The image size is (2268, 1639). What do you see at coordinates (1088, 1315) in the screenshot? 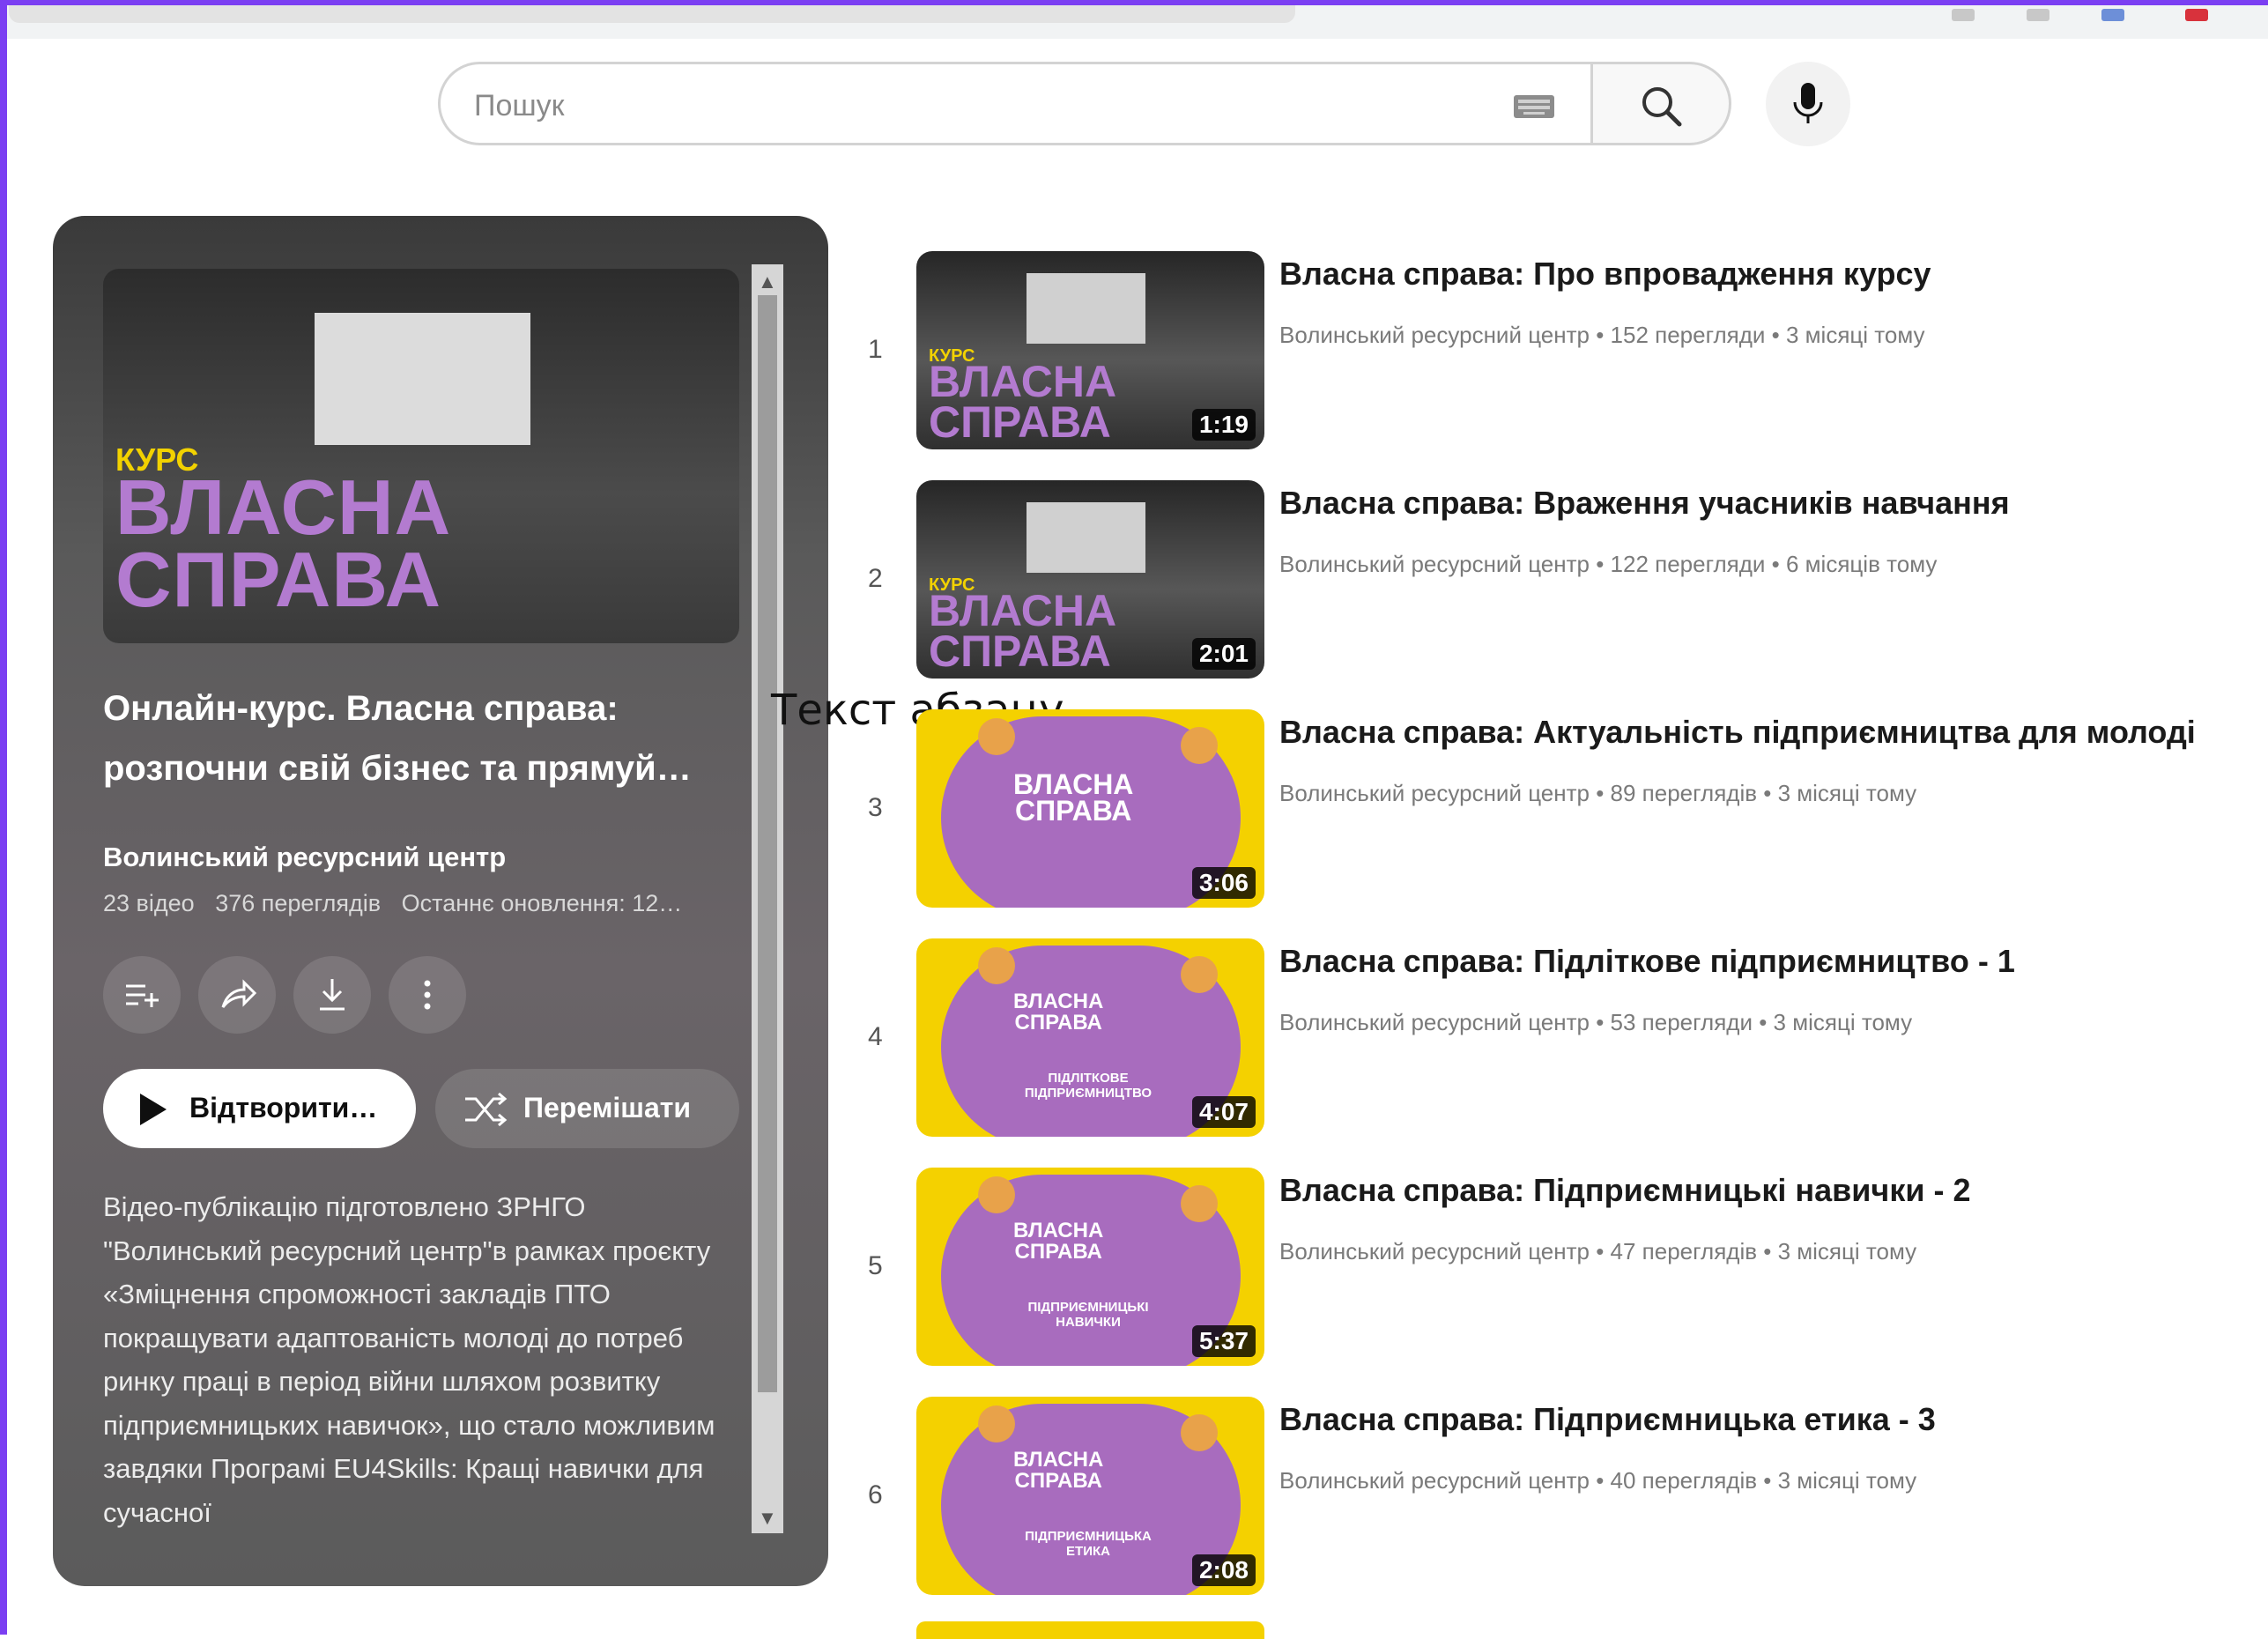
I see `thumbnail-subtitle: ПІДПРИЄМНИЦЬКІ НАВИЧКИ` at bounding box center [1088, 1315].